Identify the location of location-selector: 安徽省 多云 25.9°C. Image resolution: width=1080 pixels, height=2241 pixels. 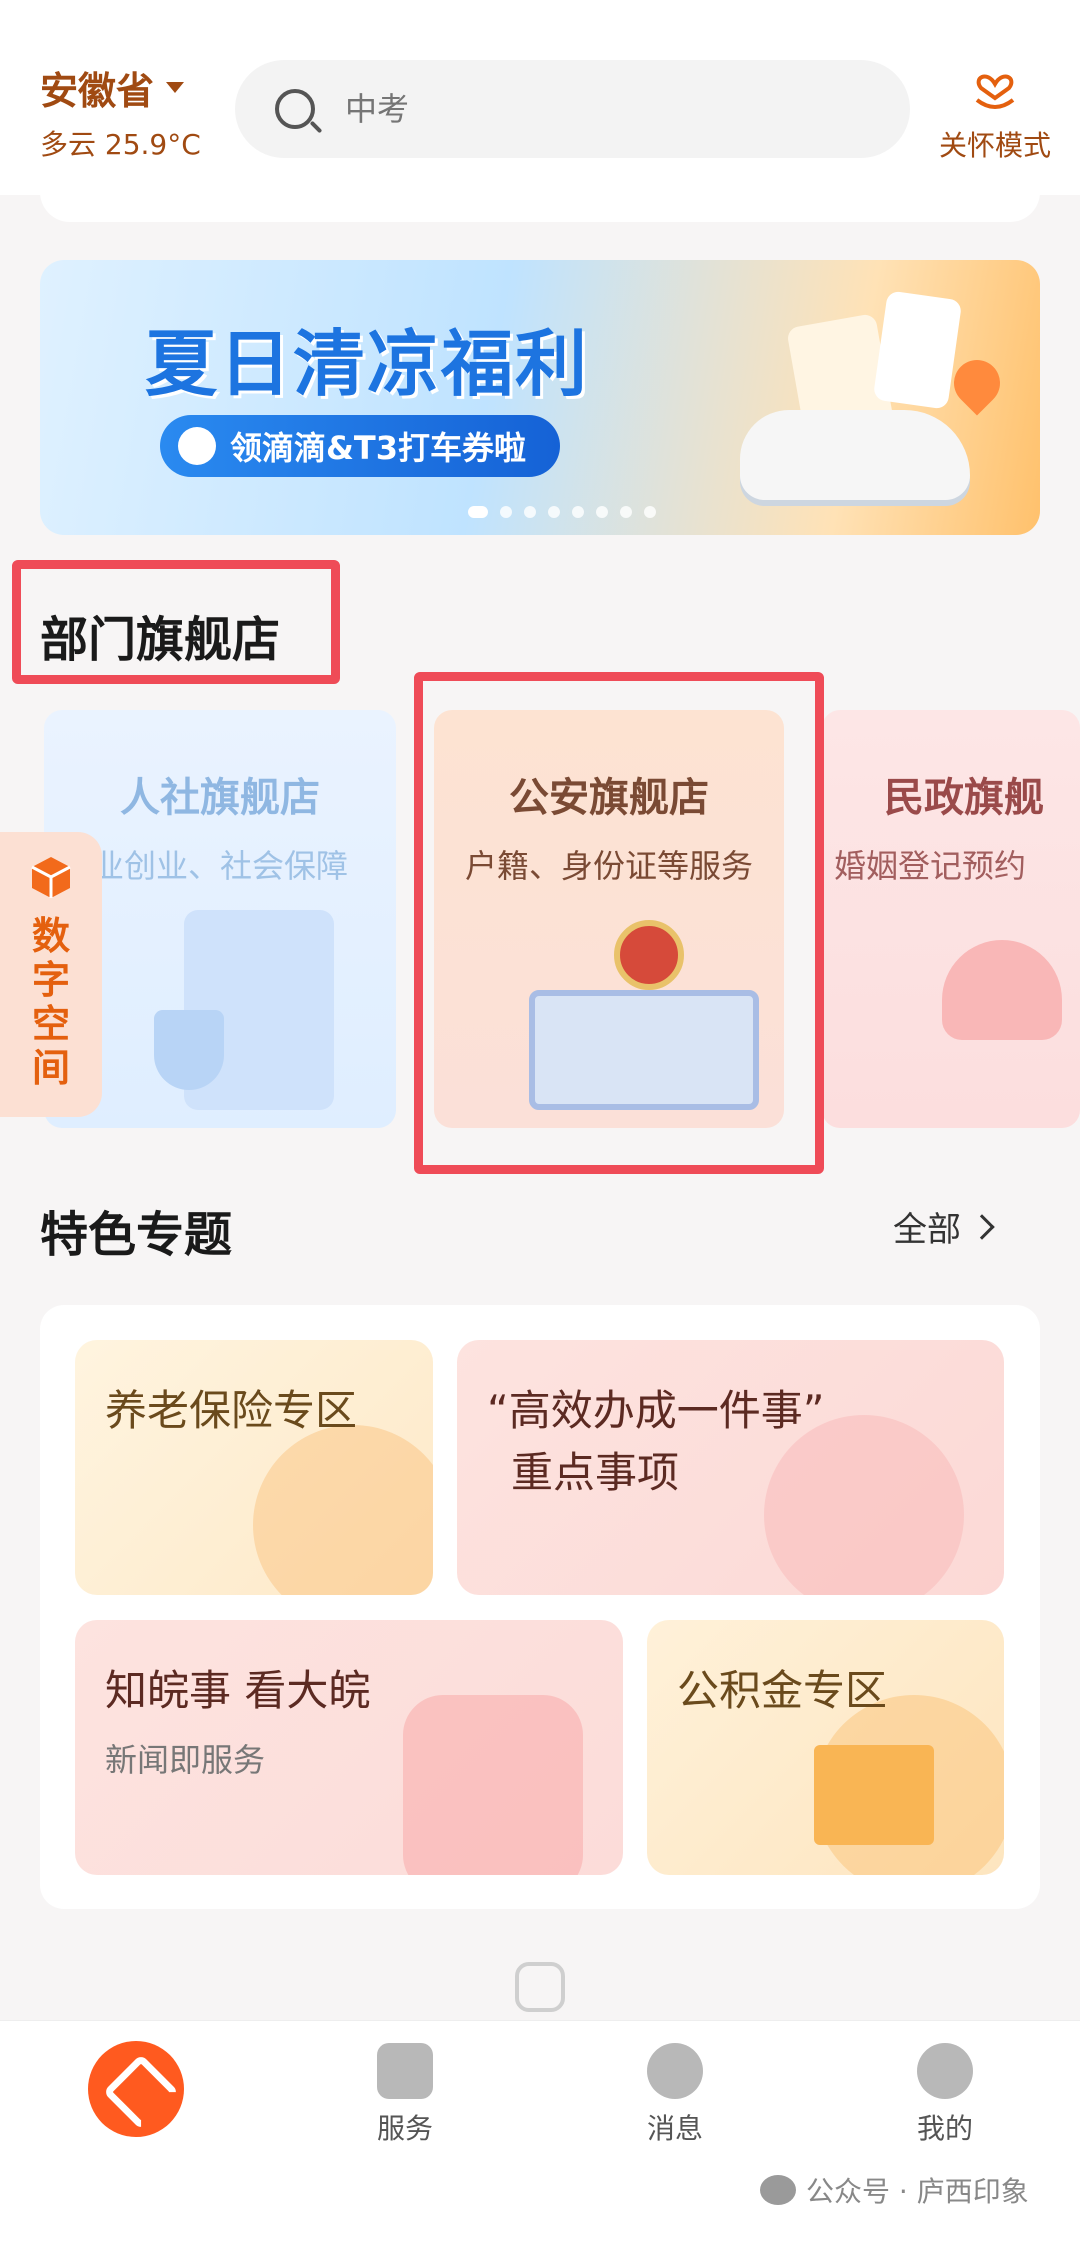
(120, 111).